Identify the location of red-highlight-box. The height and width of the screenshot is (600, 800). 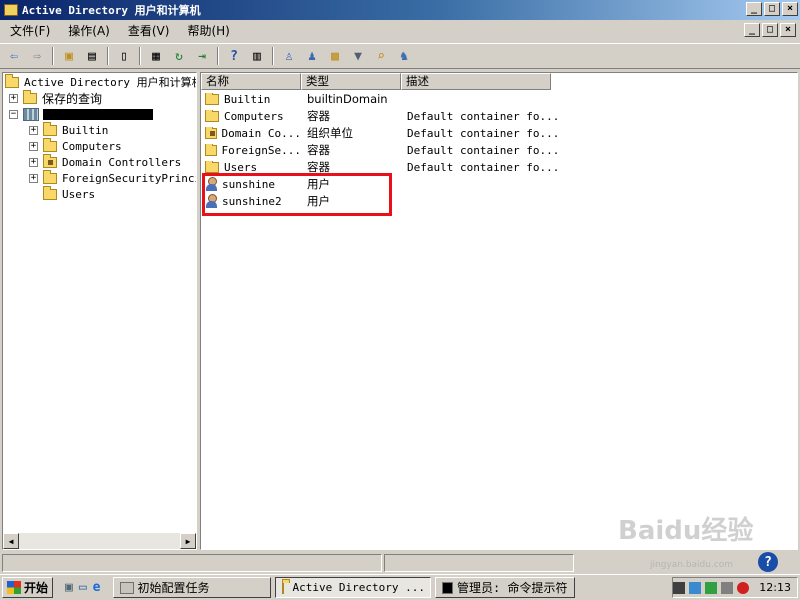
(297, 194).